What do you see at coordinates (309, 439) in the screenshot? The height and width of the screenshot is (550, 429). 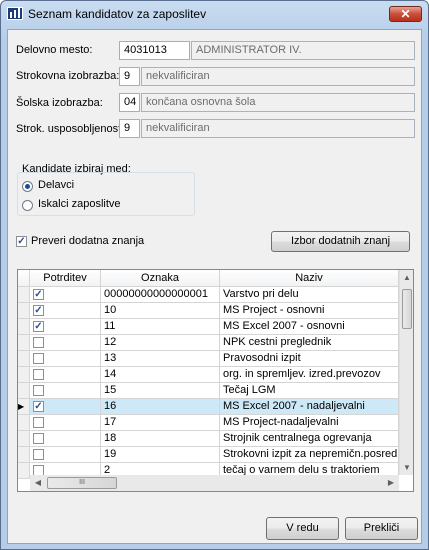 I see `naziv-cell: Strojnik centralnega ogrevanja` at bounding box center [309, 439].